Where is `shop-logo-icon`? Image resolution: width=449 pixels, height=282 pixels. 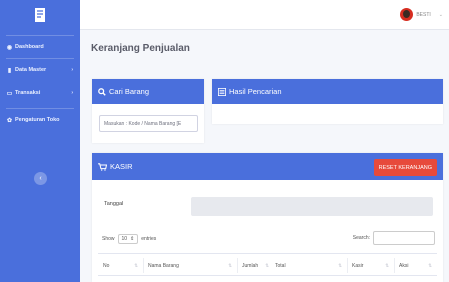 shop-logo-icon is located at coordinates (40, 15).